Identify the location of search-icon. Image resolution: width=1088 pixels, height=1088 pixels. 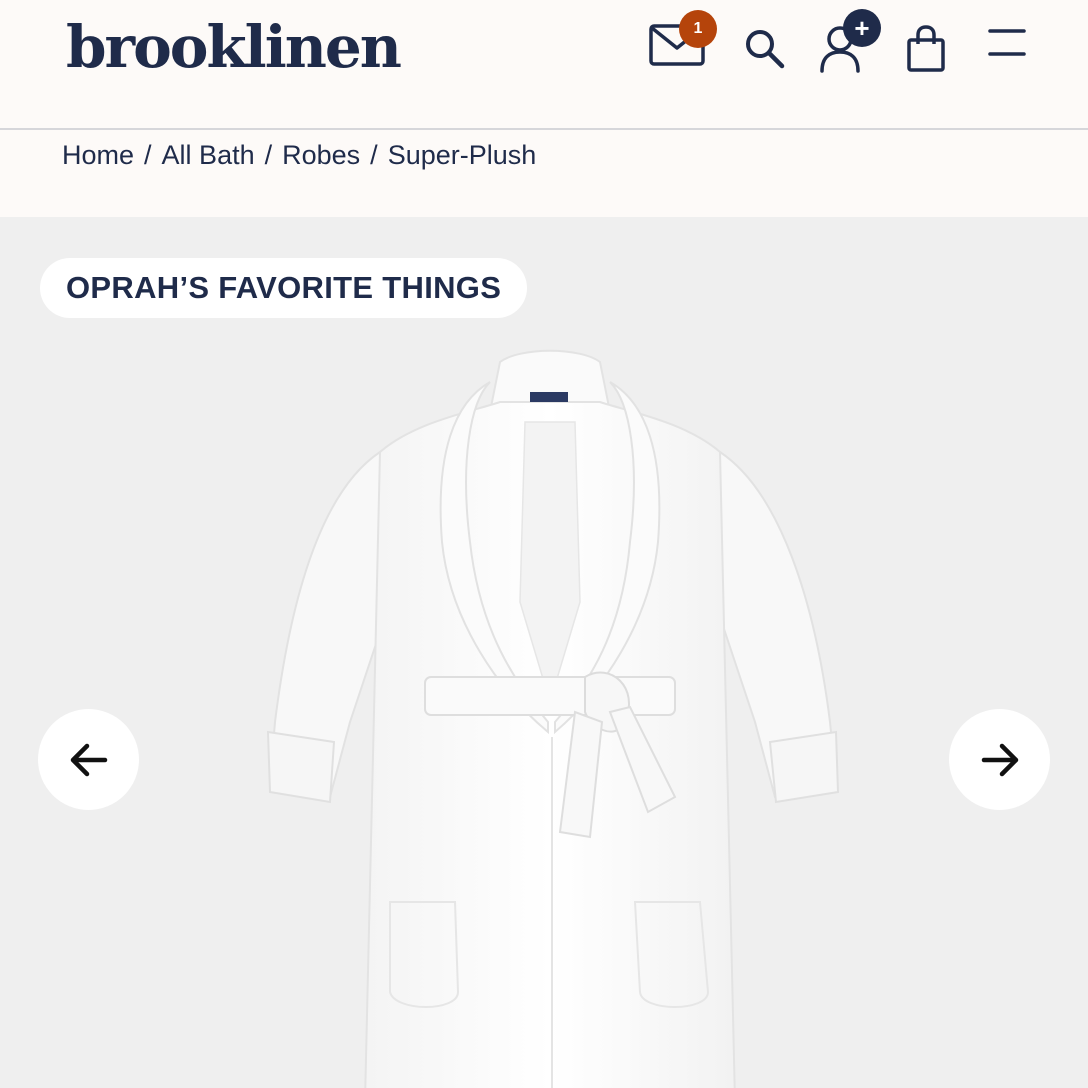
(765, 49).